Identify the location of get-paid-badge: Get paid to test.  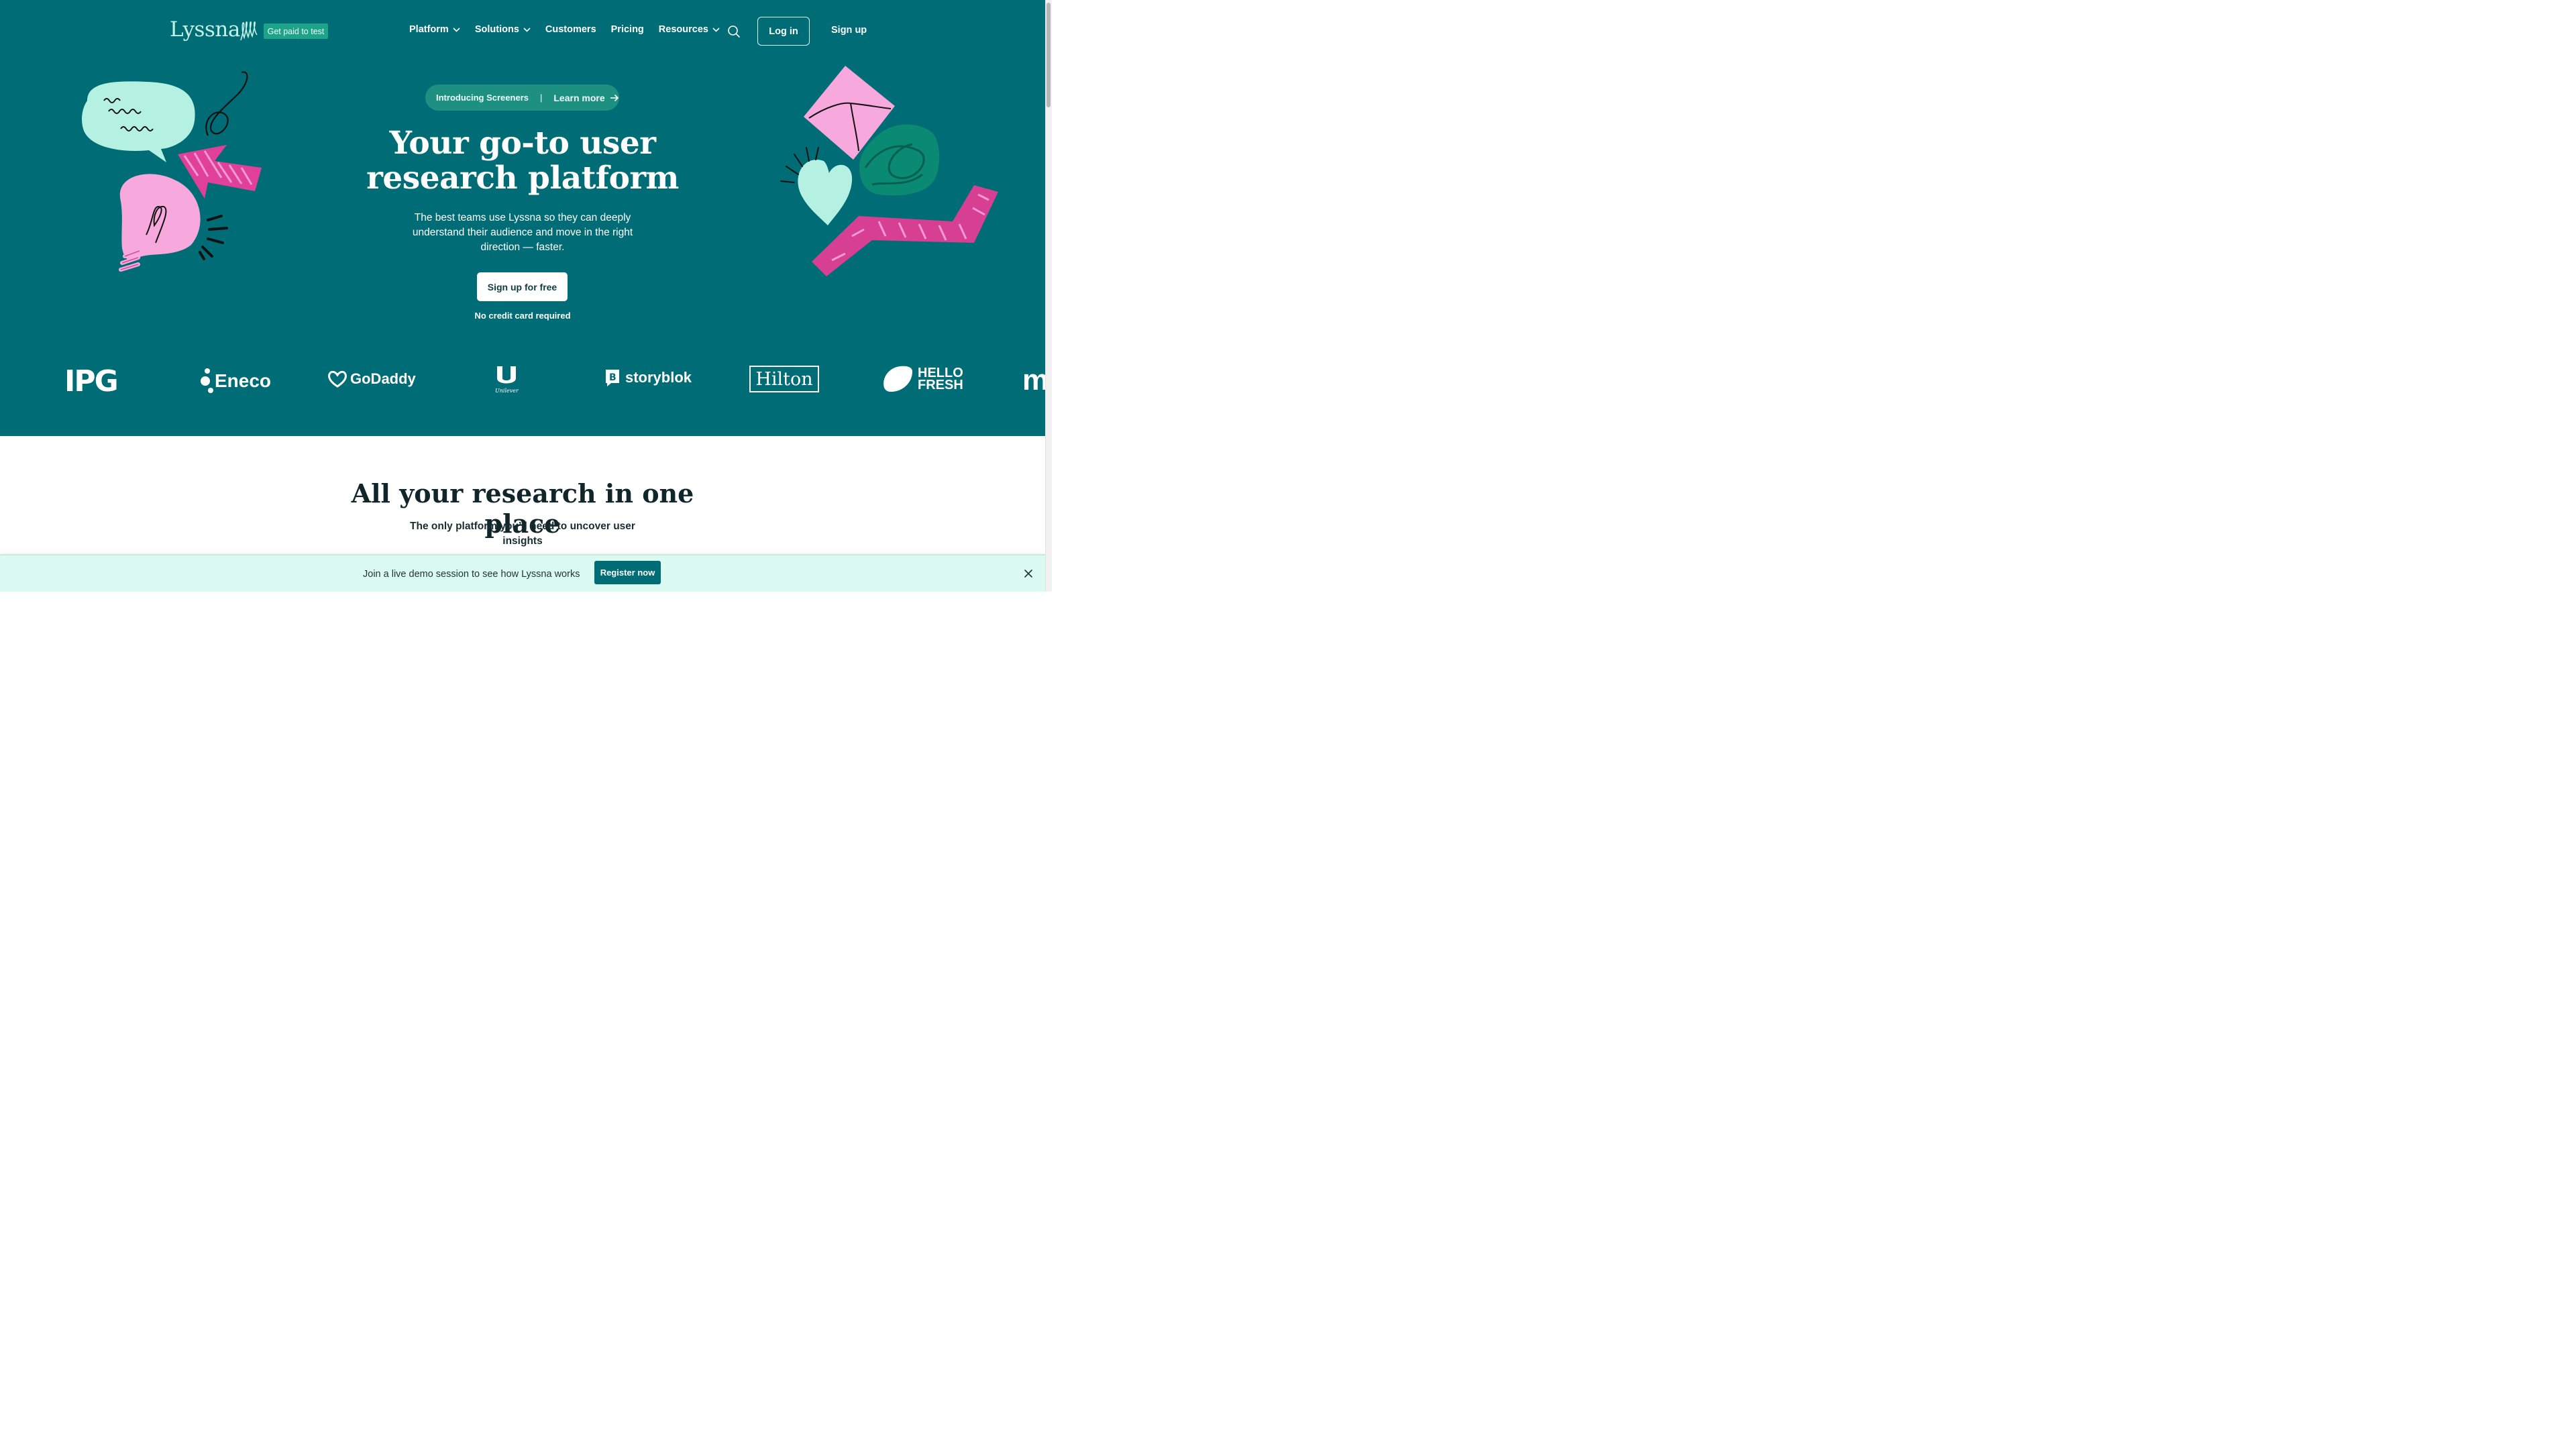
(296, 31).